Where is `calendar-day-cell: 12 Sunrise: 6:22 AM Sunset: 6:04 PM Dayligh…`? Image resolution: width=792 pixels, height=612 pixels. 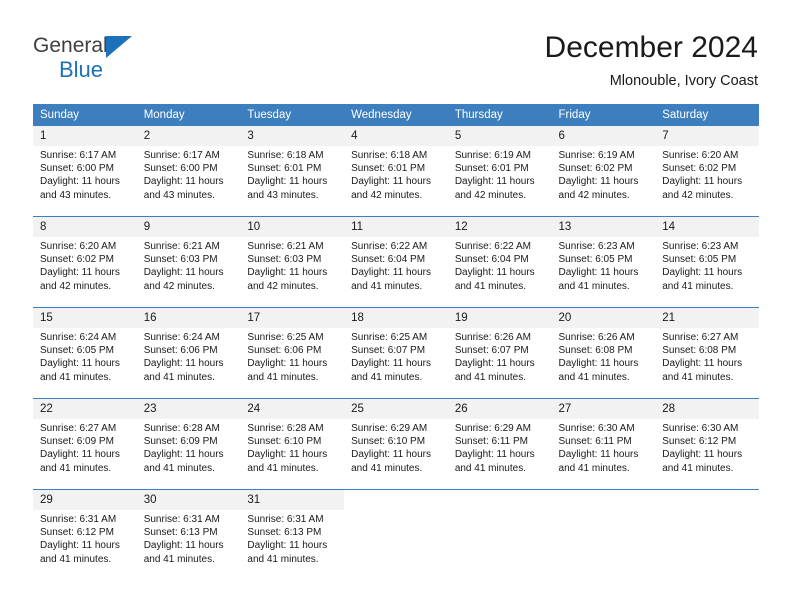 calendar-day-cell: 12 Sunrise: 6:22 AM Sunset: 6:04 PM Dayligh… is located at coordinates (499, 262).